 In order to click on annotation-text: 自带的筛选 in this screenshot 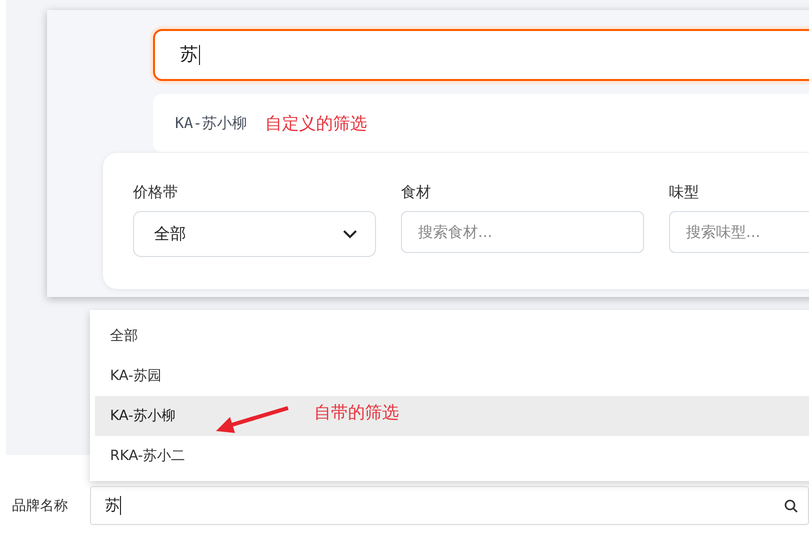, I will do `click(356, 413)`.